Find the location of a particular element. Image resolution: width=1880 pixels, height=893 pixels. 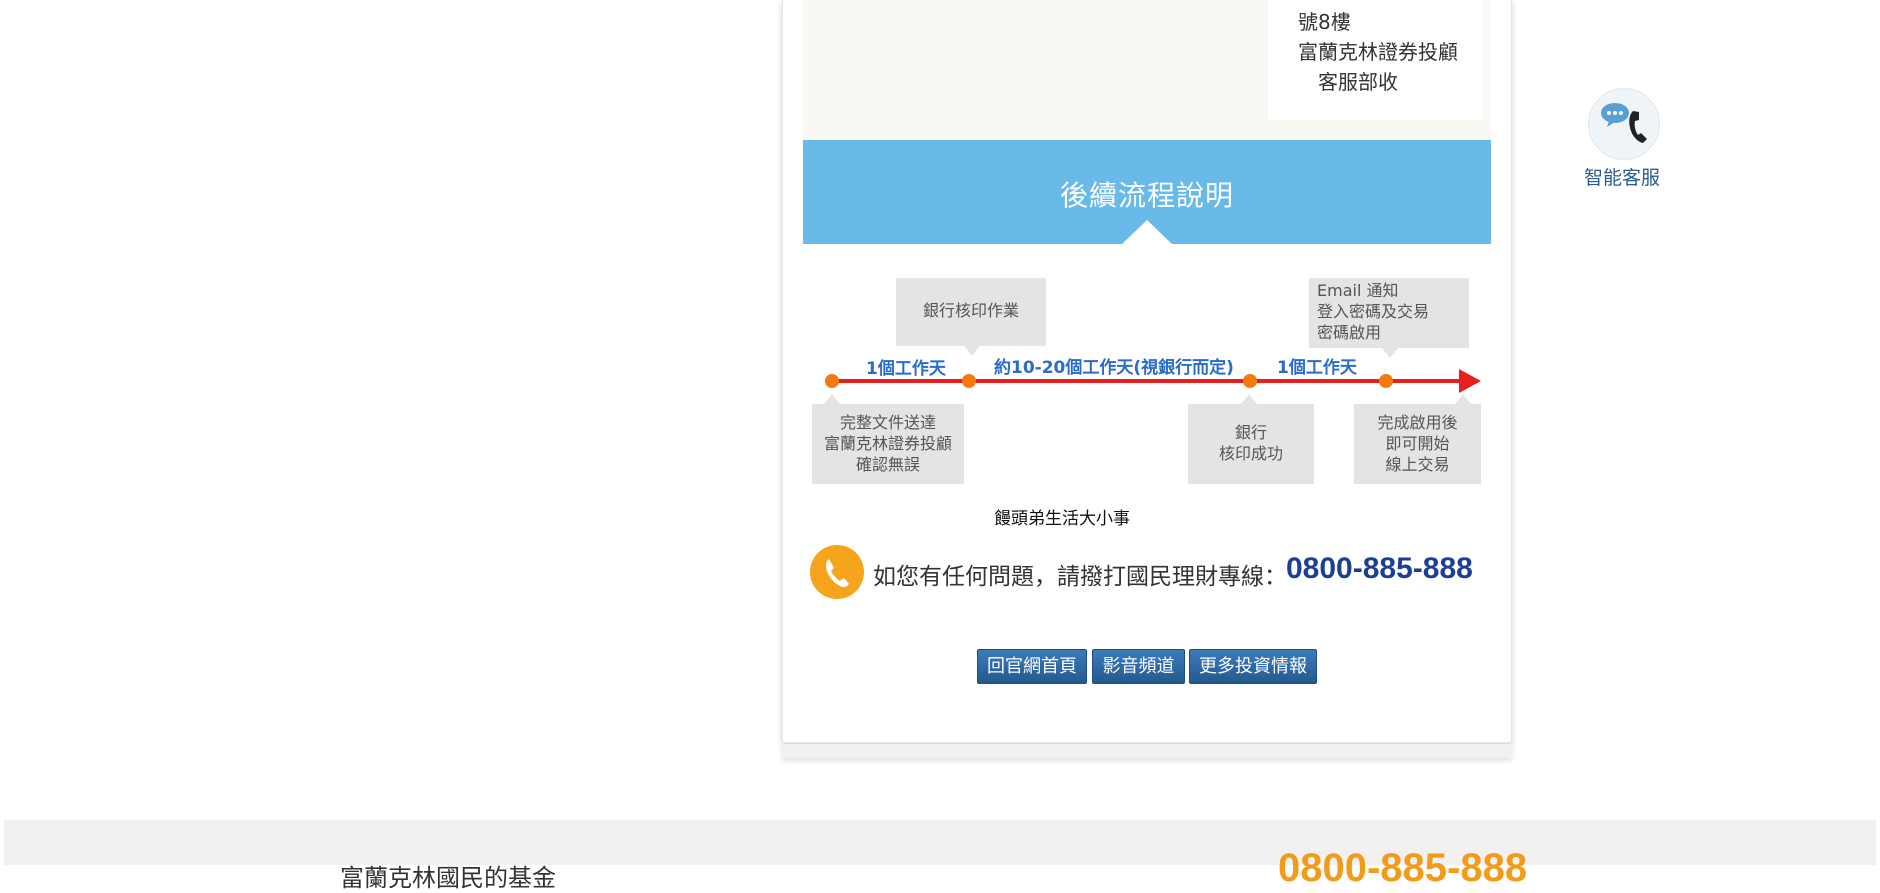

flow-box-text: 富蘭克林證券投顧 is located at coordinates (887, 443).